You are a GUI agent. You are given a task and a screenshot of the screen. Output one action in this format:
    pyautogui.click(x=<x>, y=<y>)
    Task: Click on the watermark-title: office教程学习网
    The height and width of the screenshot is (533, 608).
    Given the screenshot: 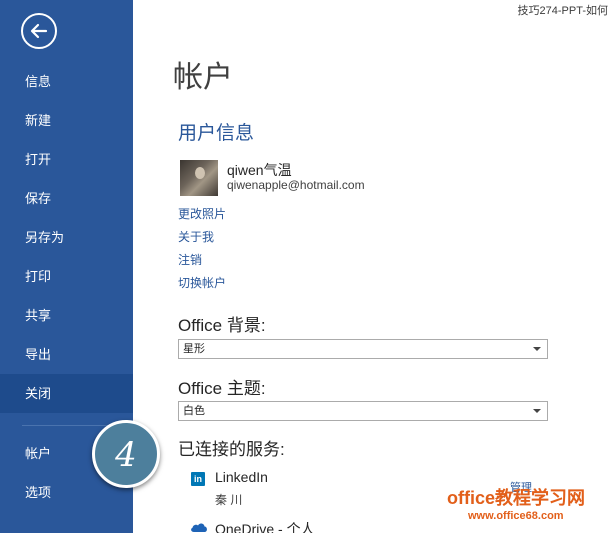 What is the action you would take?
    pyautogui.click(x=516, y=498)
    